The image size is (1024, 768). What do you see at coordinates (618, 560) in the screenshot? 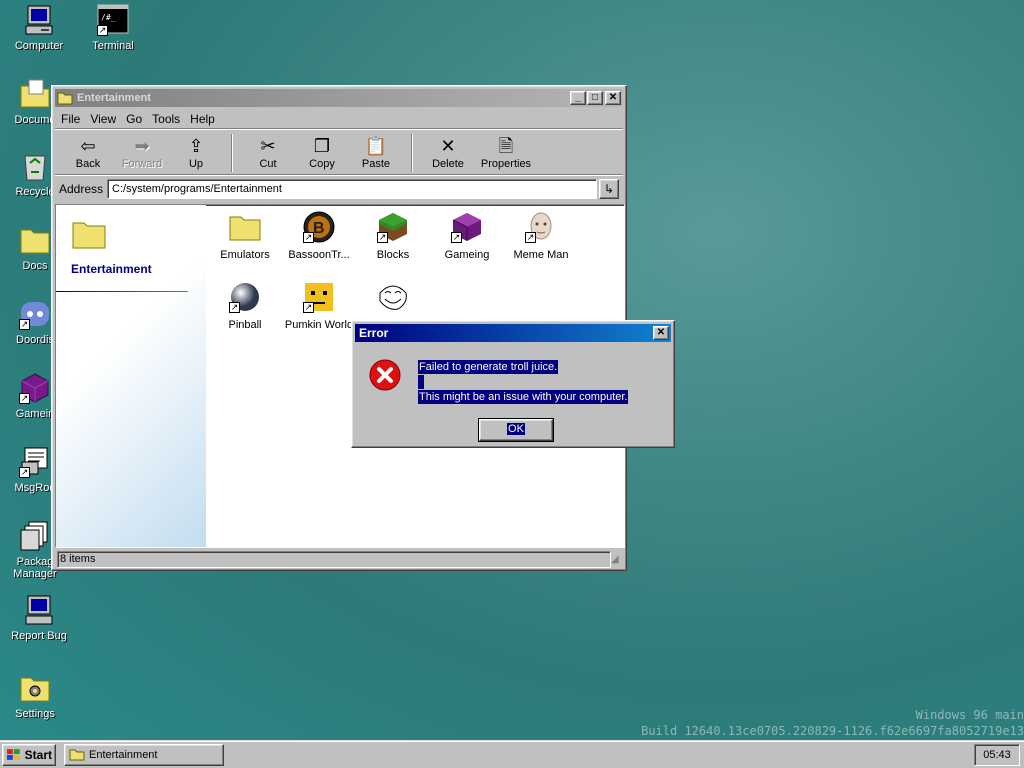
I see `resize-grip-icon: ◢` at bounding box center [618, 560].